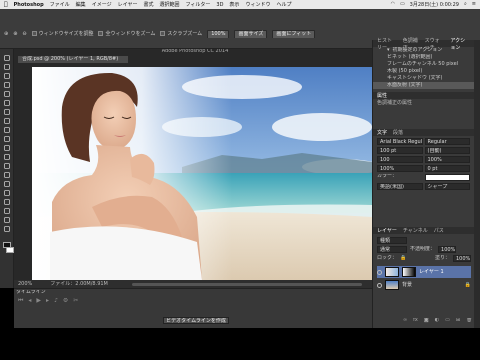  What do you see at coordinates (7, 220) in the screenshot?
I see `hand-tool-icon` at bounding box center [7, 220].